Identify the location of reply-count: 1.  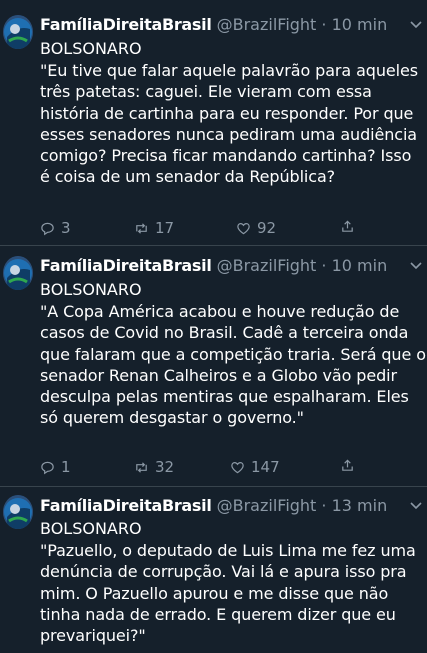
(66, 467).